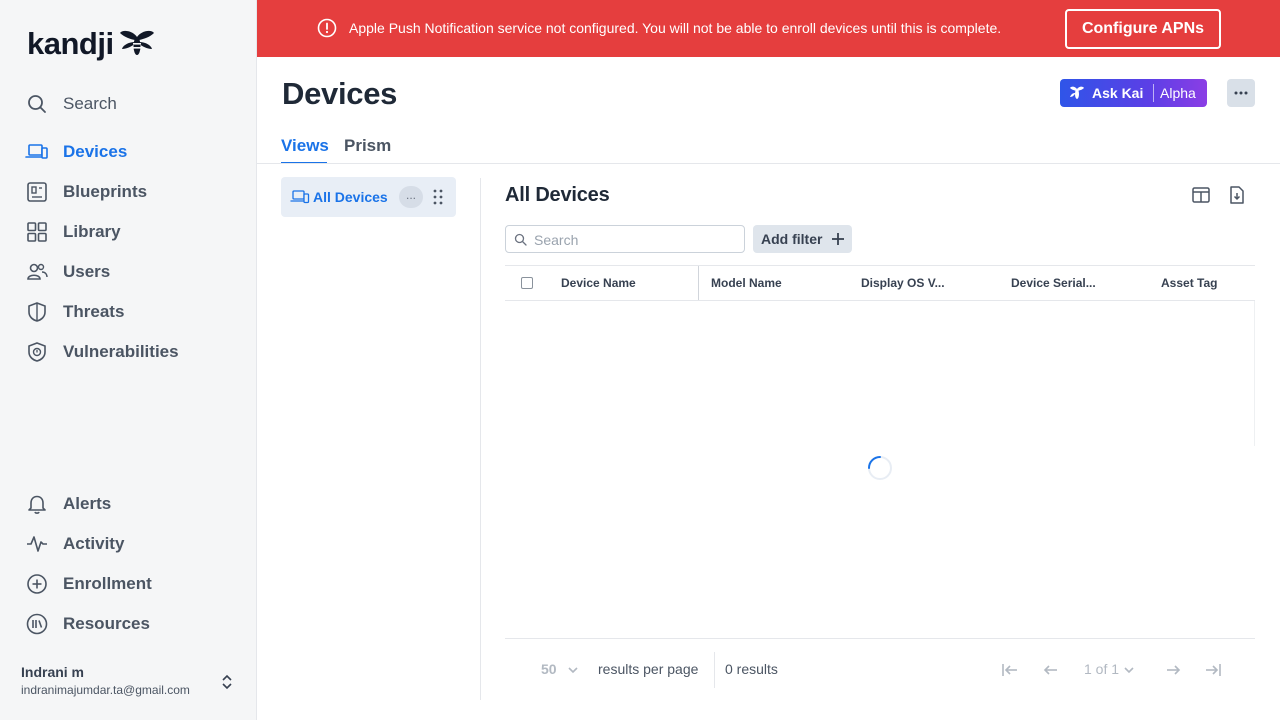 Image resolution: width=1280 pixels, height=720 pixels. I want to click on sidebar-item-threats: Threats, so click(74, 312).